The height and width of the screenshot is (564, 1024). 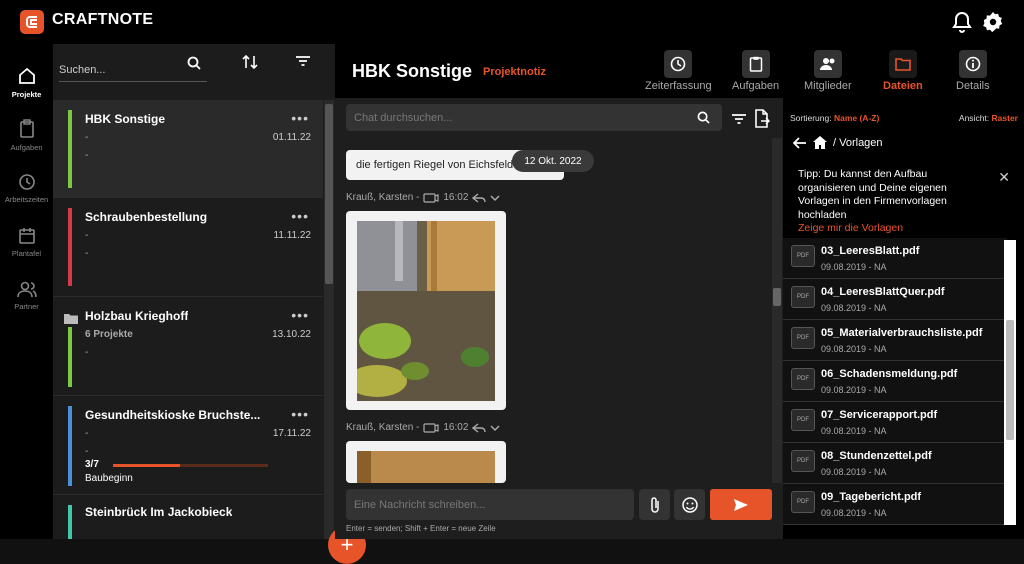 I want to click on gear-icon, so click(x=993, y=24).